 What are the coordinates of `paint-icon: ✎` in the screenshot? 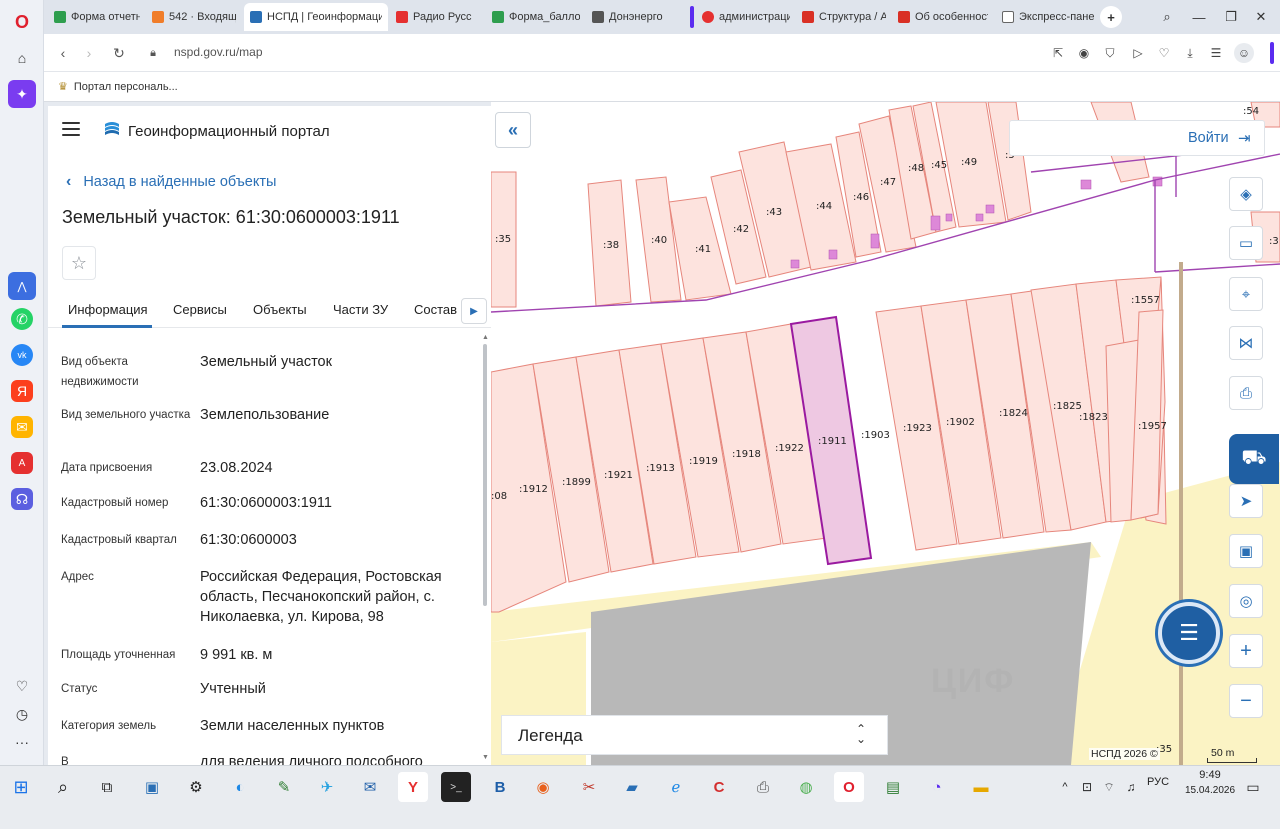 It's located at (284, 787).